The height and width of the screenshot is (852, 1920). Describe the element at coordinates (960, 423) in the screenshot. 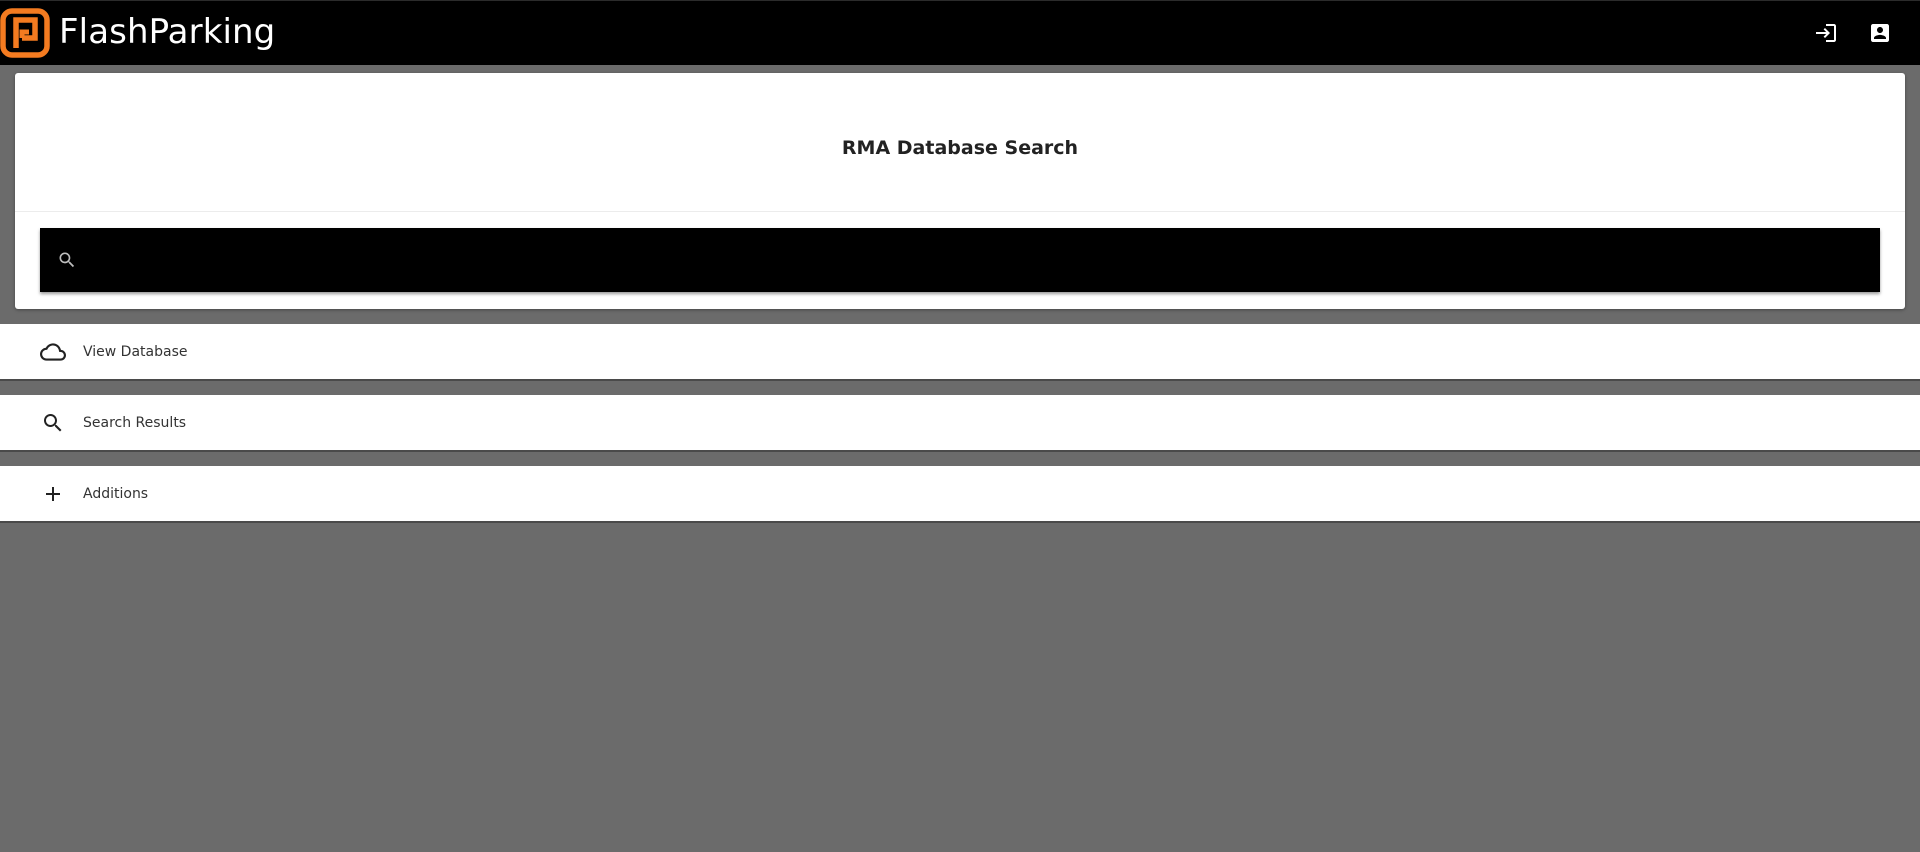

I see `nav-item-search-results: Search Results` at that location.